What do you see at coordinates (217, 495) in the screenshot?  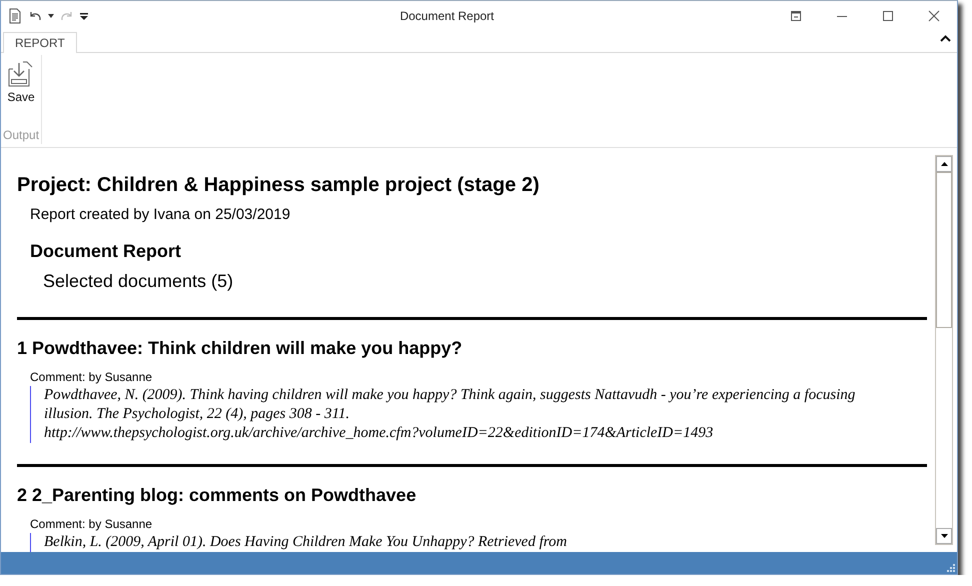 I see `document-heading: 2 2_Parenting blog: comments on Powdthavee` at bounding box center [217, 495].